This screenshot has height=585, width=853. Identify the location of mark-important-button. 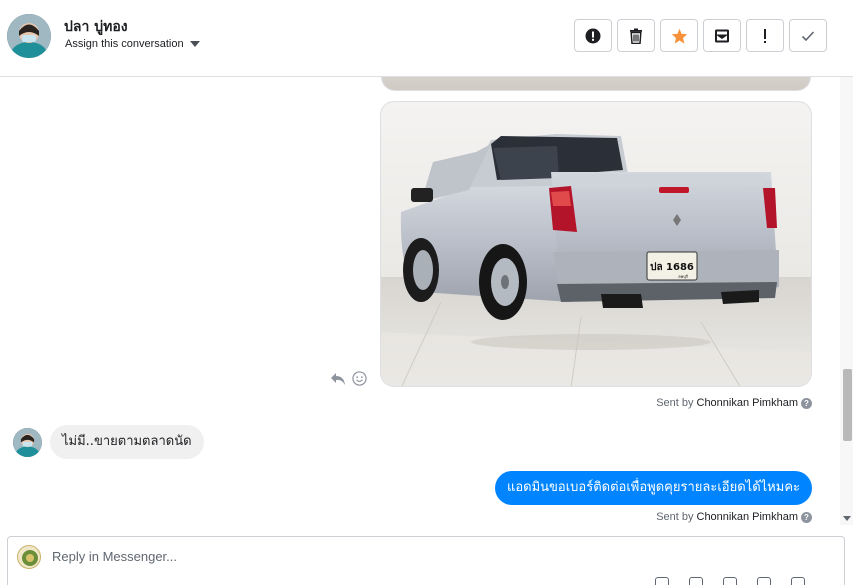
(765, 35).